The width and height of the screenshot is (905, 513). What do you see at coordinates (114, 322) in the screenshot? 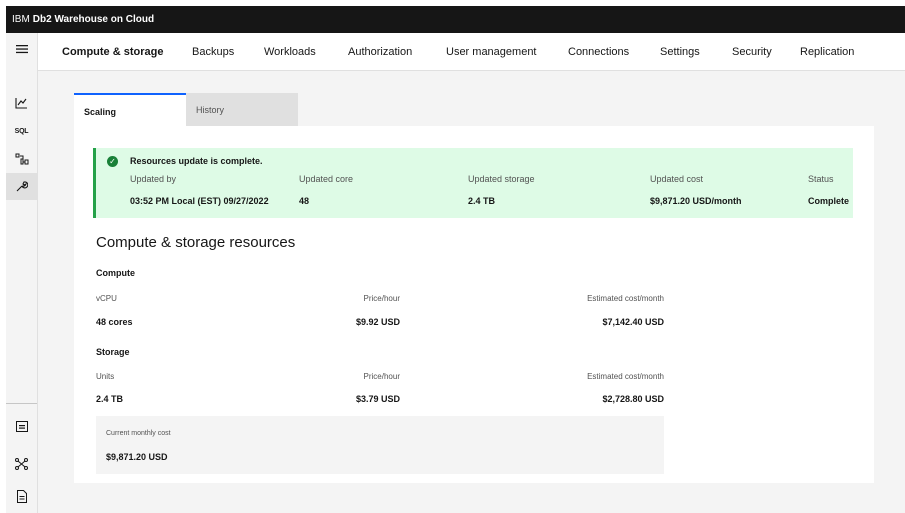
I see `vcpu-value: 48 cores` at bounding box center [114, 322].